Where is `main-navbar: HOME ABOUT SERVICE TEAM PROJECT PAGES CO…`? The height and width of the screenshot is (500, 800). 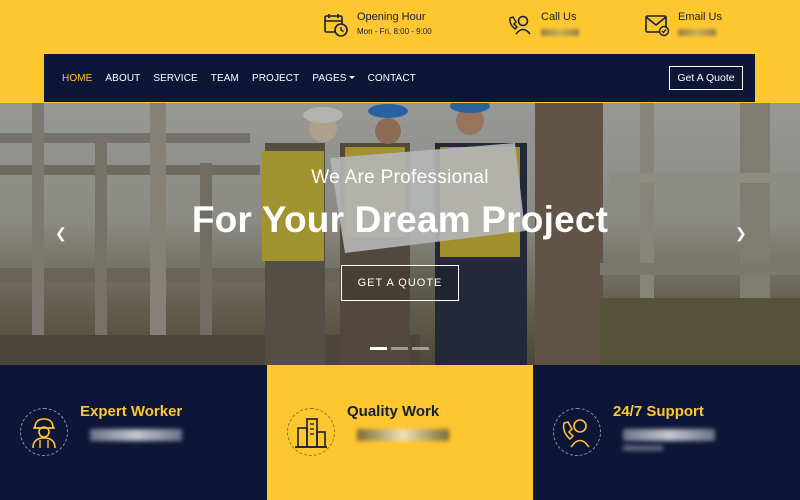 main-navbar: HOME ABOUT SERVICE TEAM PROJECT PAGES CO… is located at coordinates (399, 78).